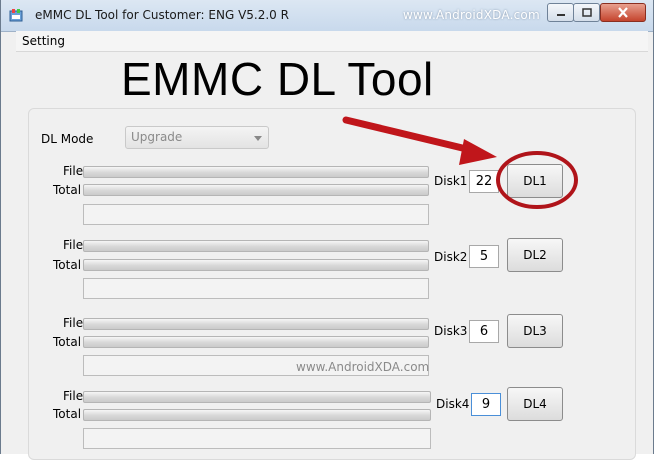 This screenshot has height=460, width=654. I want to click on annotation-overlay, so click(460, 162).